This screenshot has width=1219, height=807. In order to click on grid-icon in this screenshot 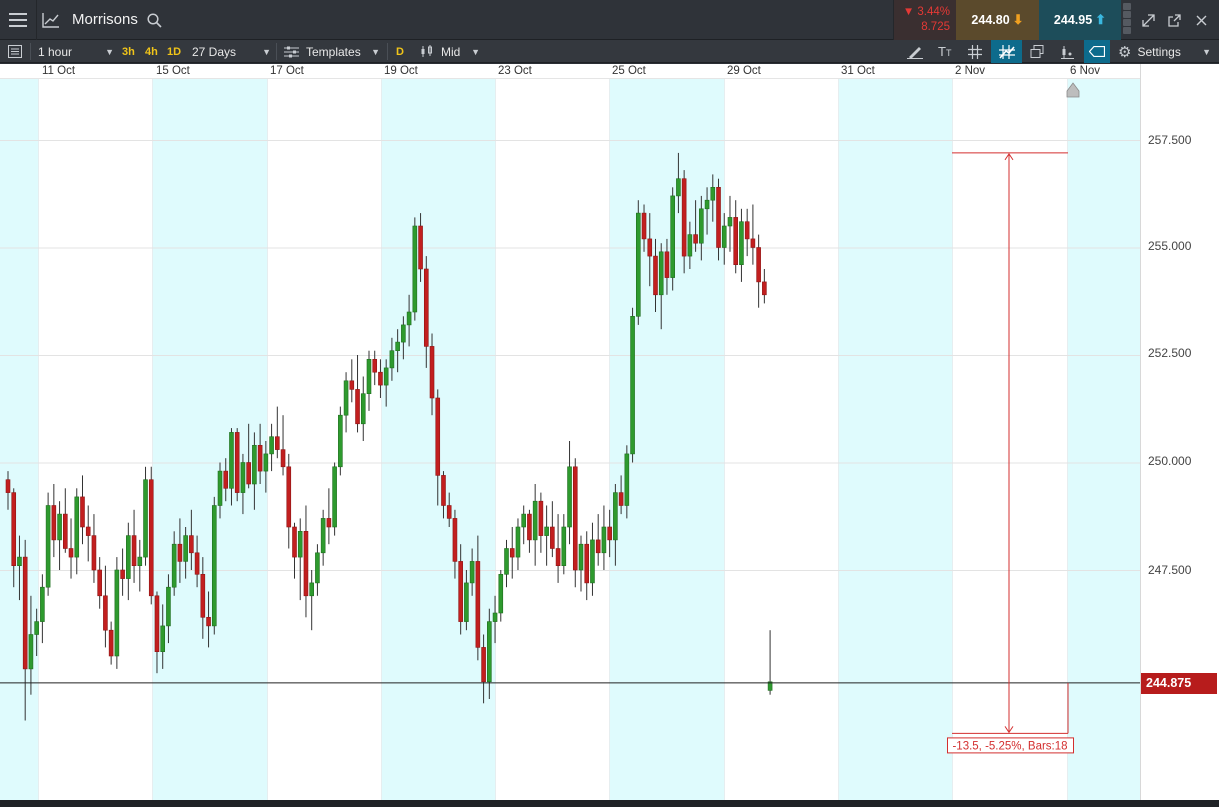, I will do `click(975, 51)`.